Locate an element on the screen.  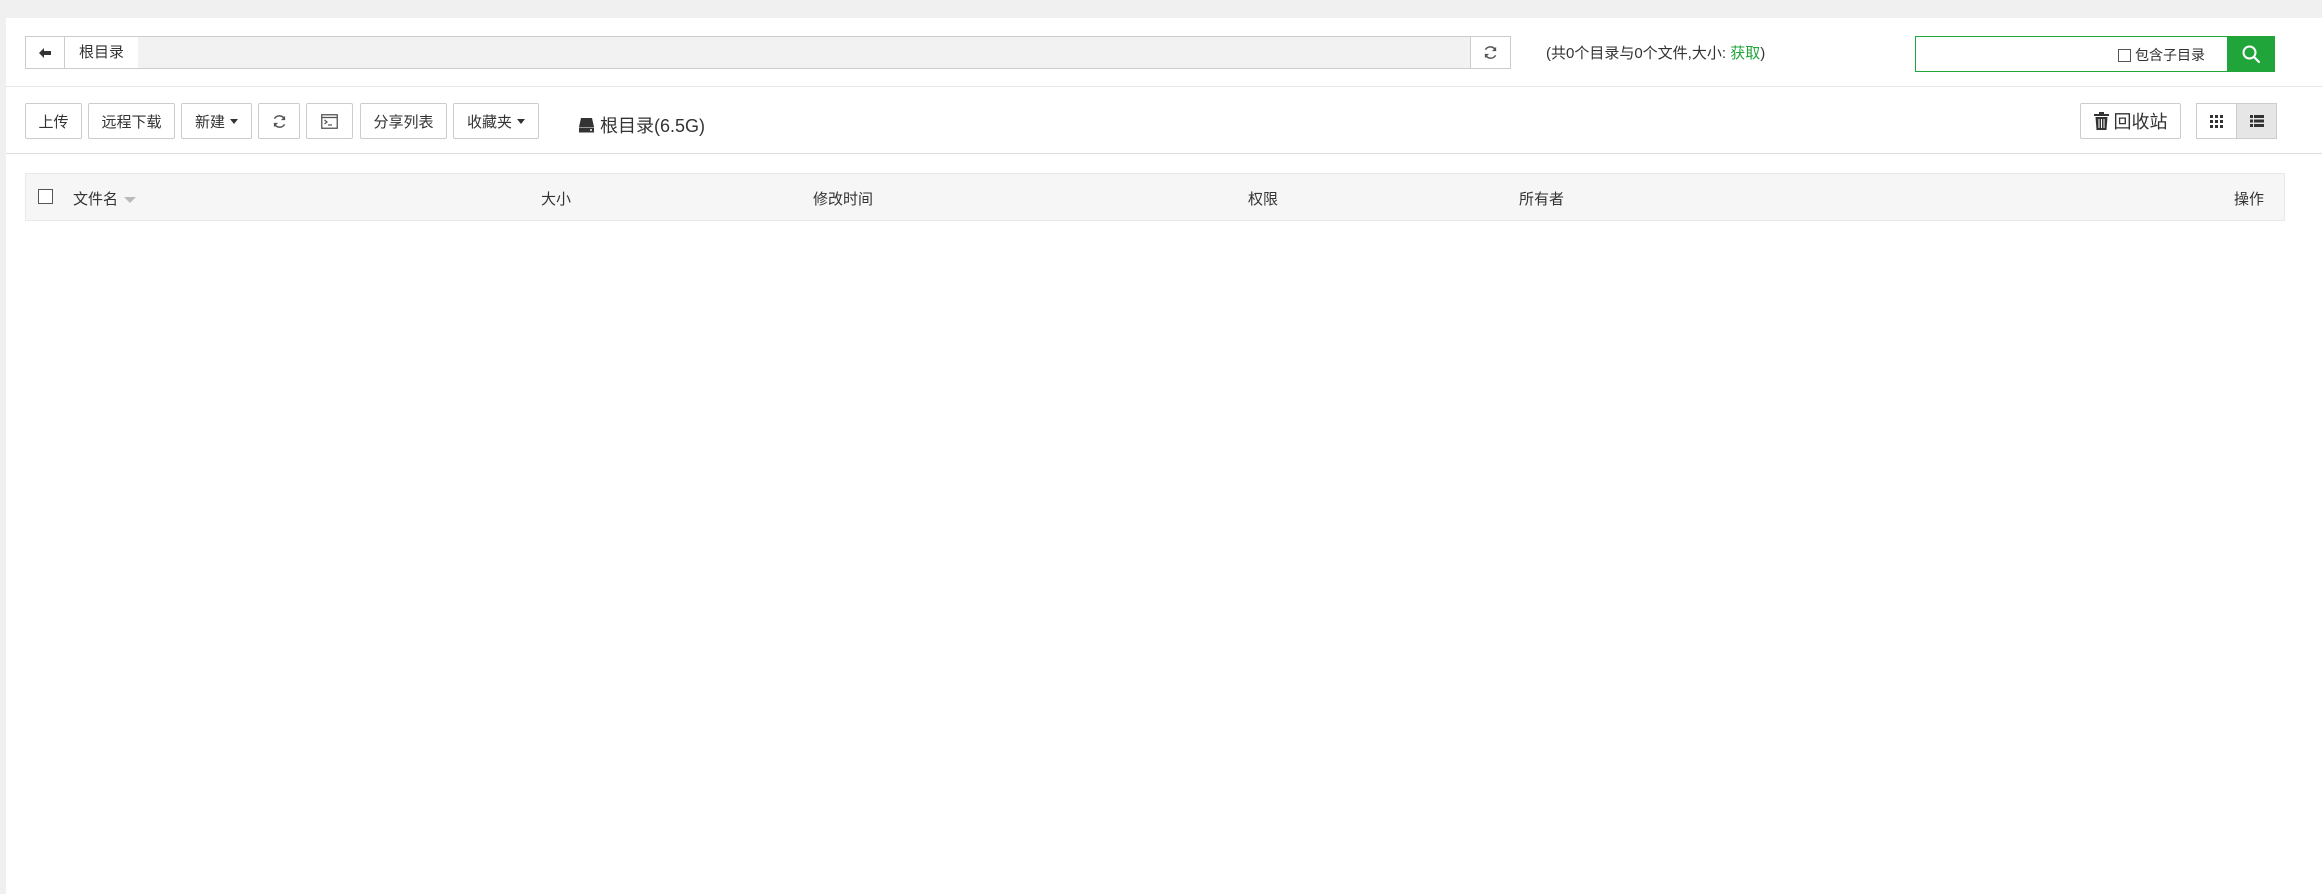
trash-icon is located at coordinates (2101, 121).